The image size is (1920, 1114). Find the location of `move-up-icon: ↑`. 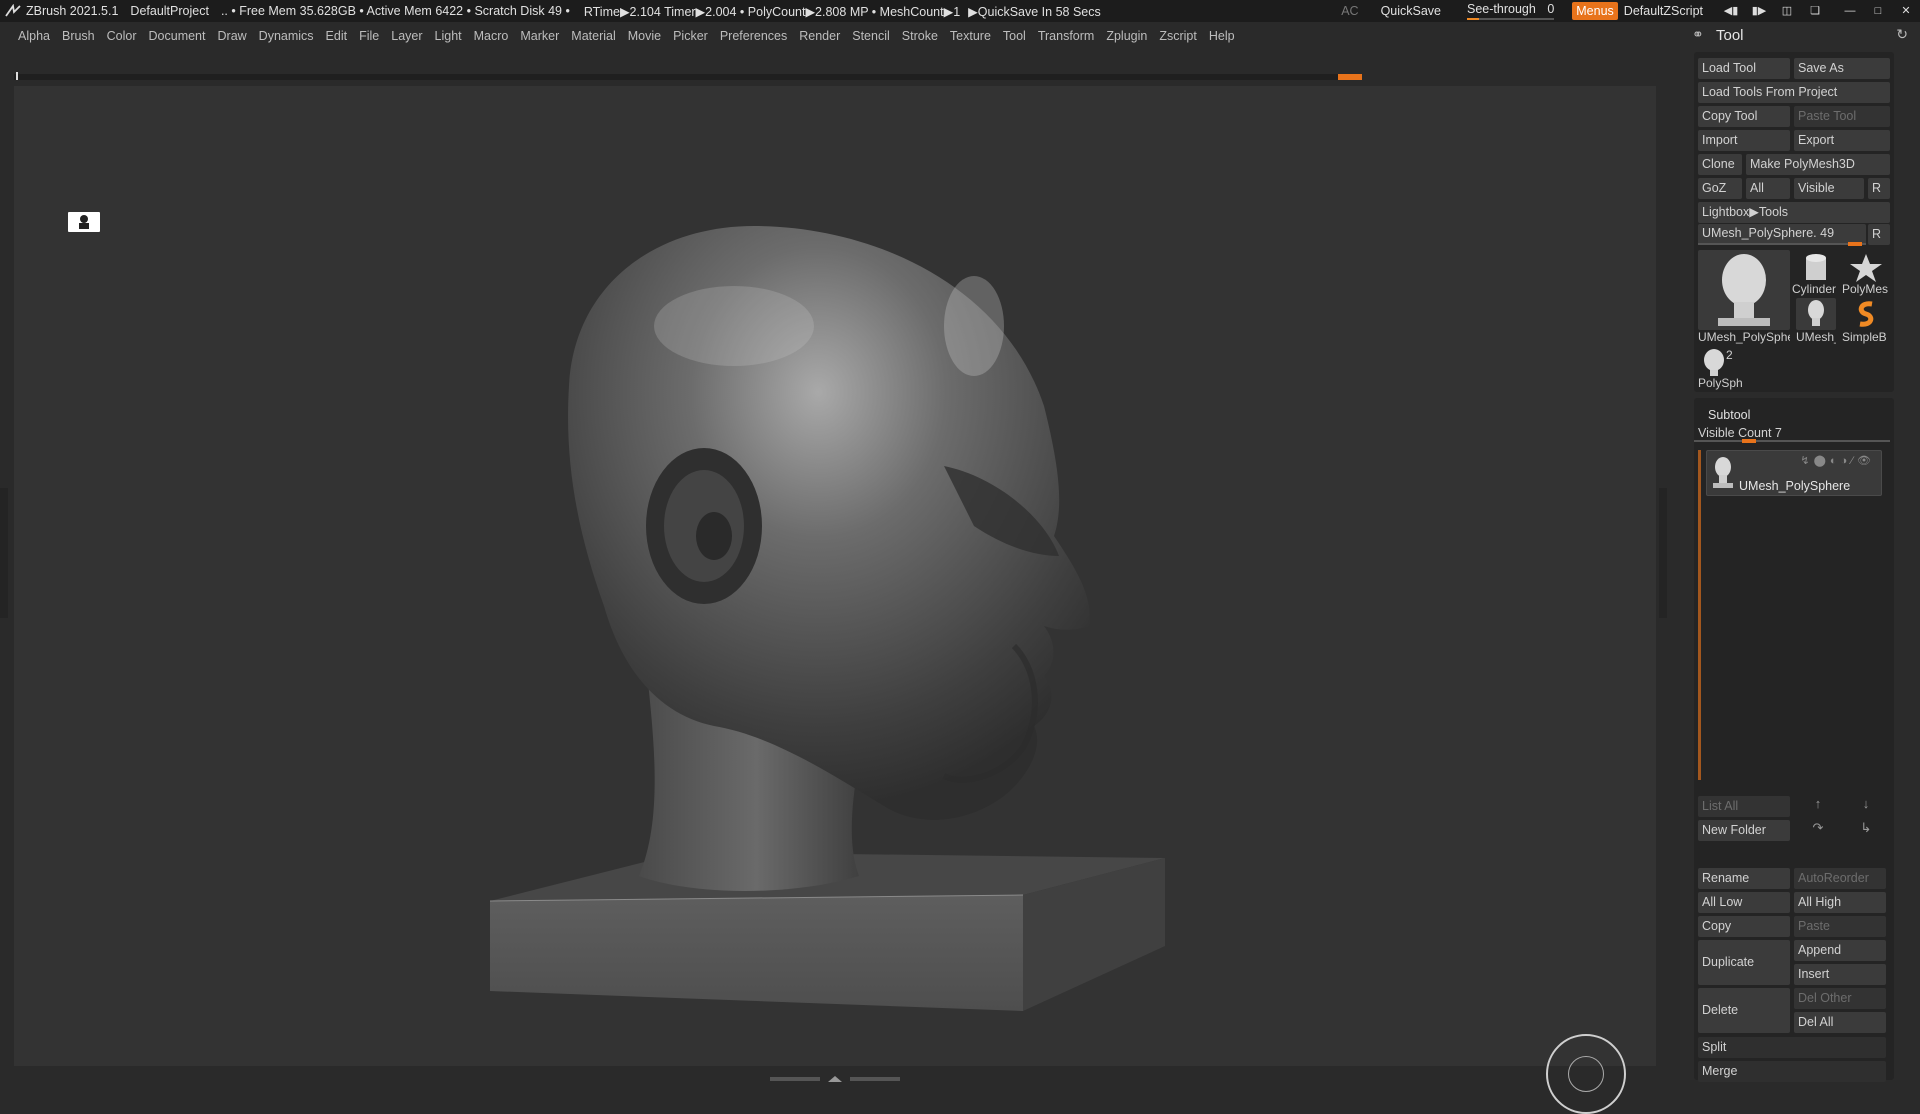

move-up-icon: ↑ is located at coordinates (1818, 803).